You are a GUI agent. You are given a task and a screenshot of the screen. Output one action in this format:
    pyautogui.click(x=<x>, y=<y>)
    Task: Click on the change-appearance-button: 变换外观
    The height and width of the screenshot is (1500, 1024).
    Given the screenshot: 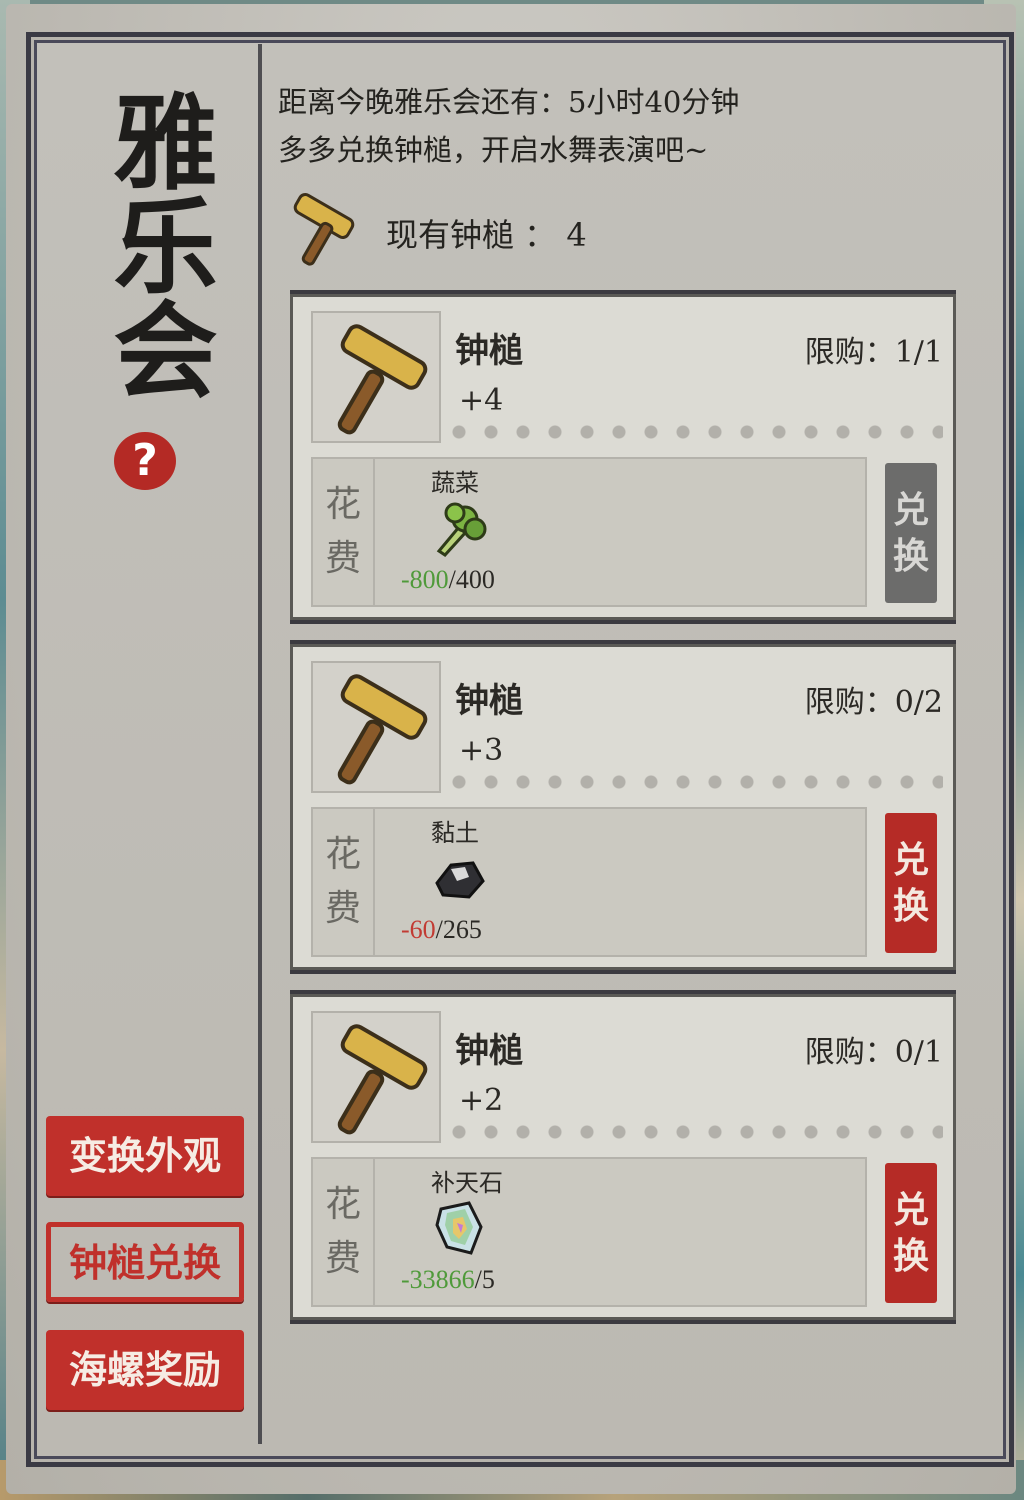 What is the action you would take?
    pyautogui.click(x=145, y=1156)
    